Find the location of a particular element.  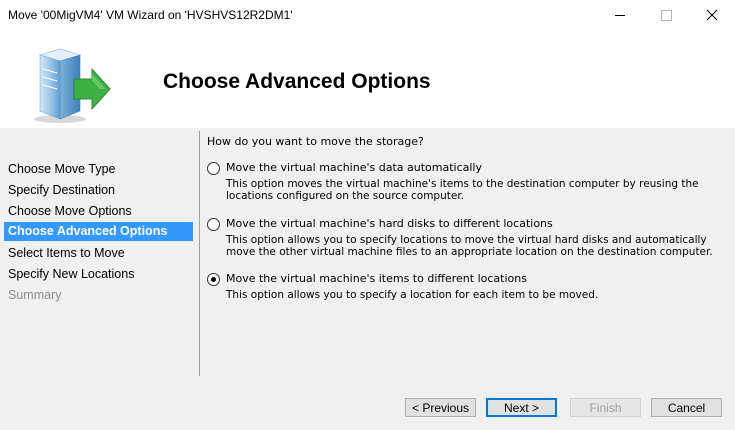

nav-divider is located at coordinates (199, 253).